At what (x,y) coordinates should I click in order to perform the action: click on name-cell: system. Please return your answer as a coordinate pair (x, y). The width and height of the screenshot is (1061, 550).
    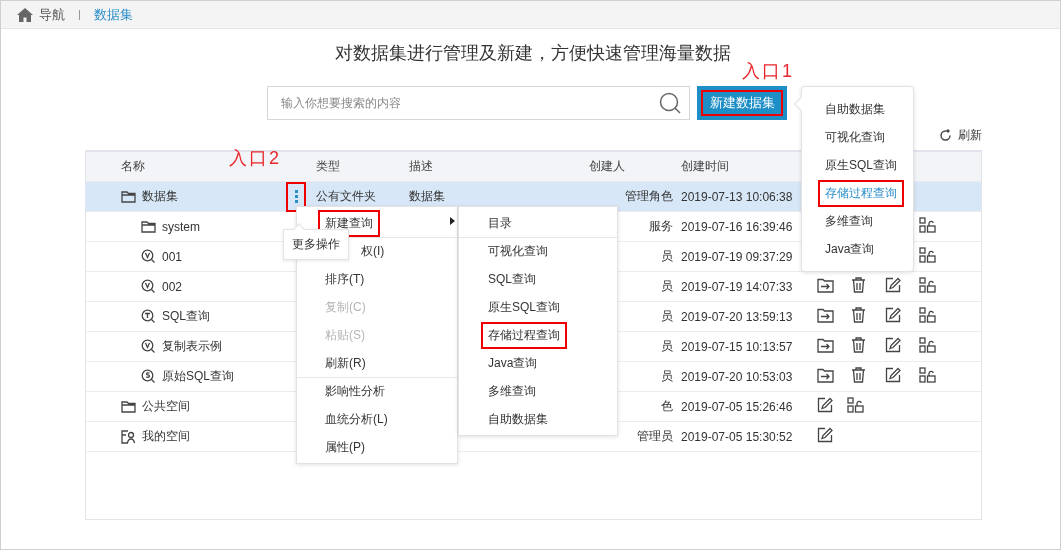
    Looking at the image, I should click on (181, 226).